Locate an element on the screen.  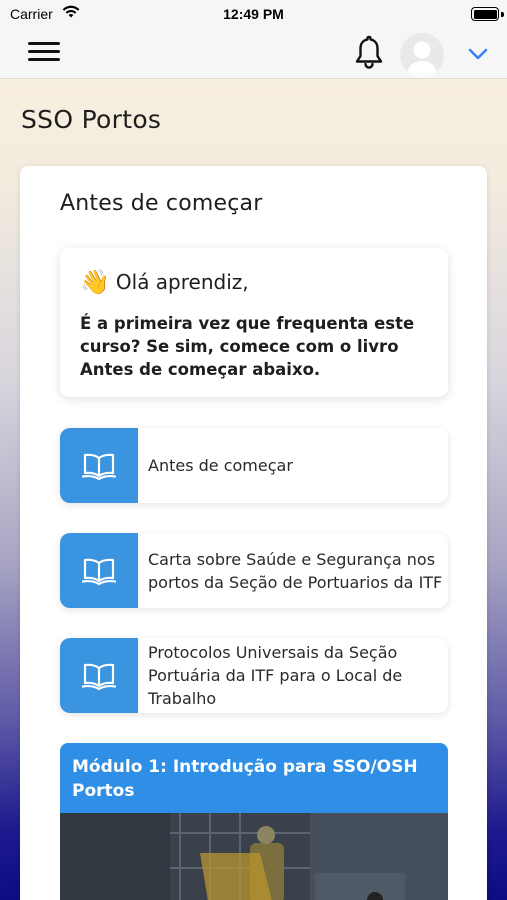
waving-hand-icon: 👋 is located at coordinates (95, 282).